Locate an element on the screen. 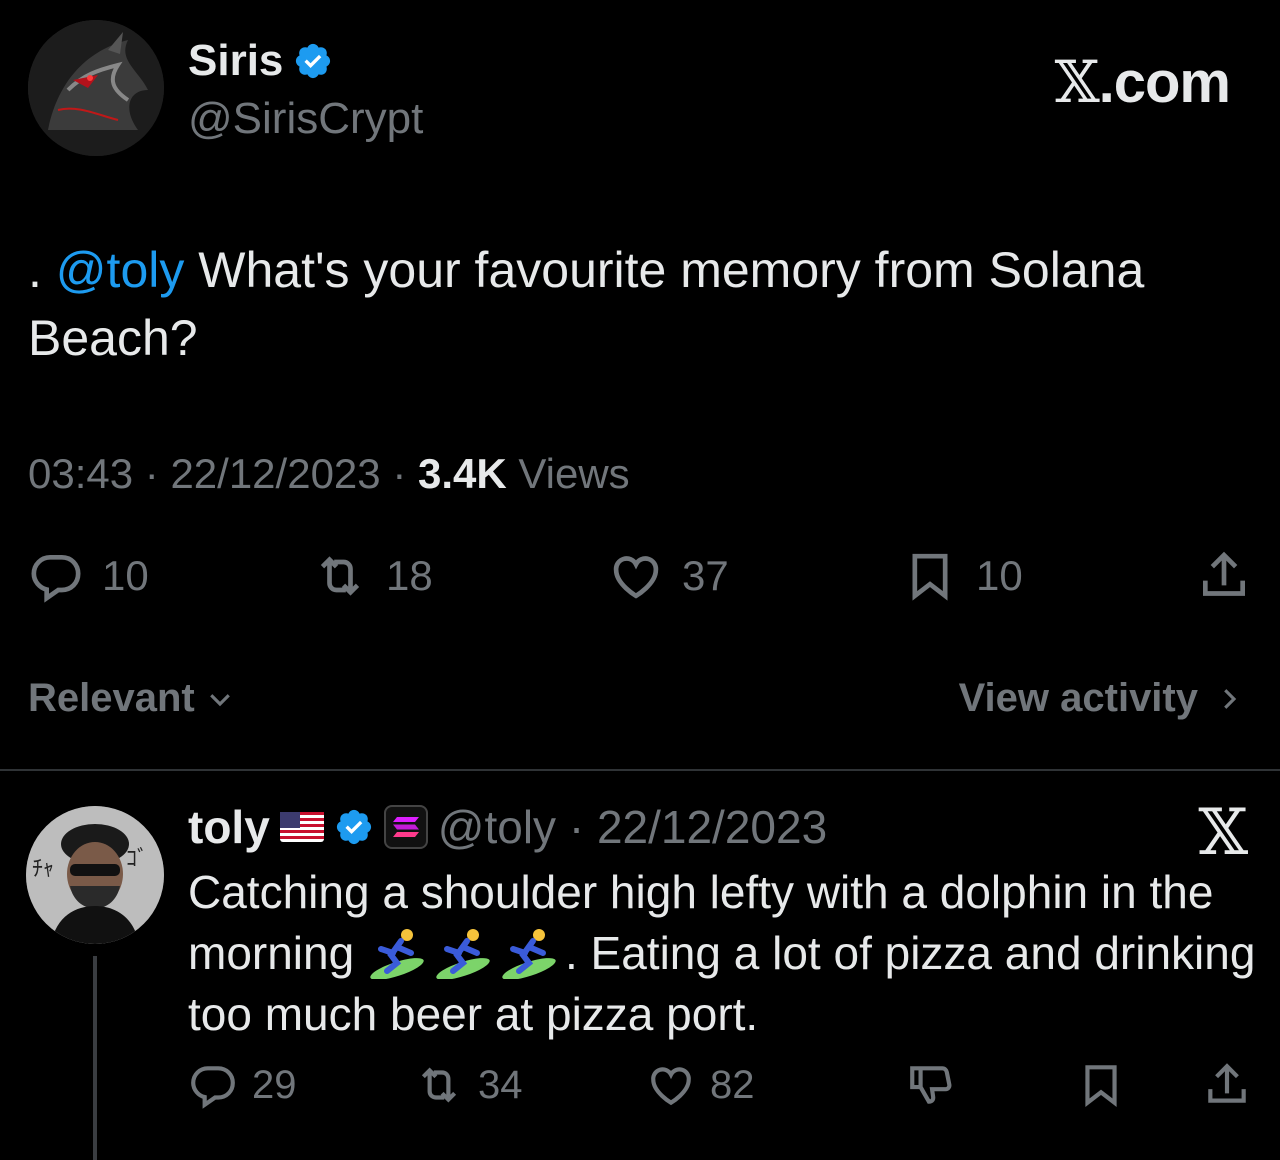  reply-header: toly @toly · 22/12/2023 is located at coordinates (507, 827).